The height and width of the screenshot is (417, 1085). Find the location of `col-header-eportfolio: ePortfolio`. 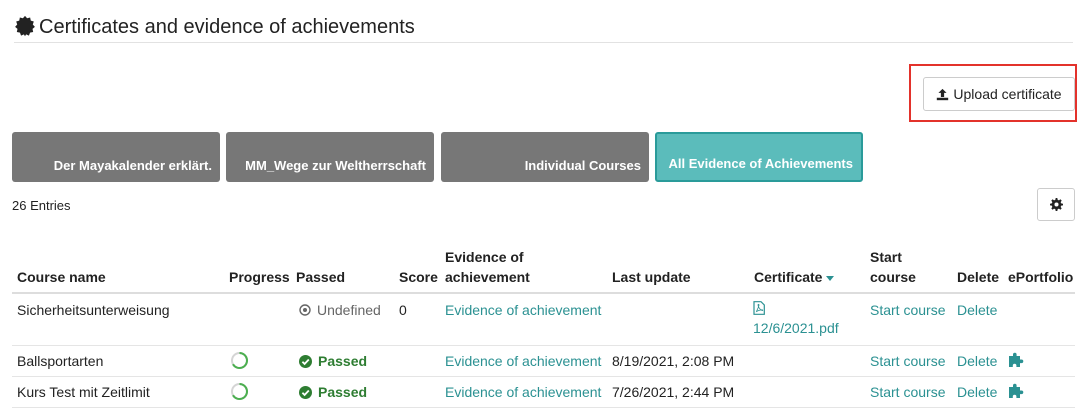

col-header-eportfolio: ePortfolio is located at coordinates (1041, 277).